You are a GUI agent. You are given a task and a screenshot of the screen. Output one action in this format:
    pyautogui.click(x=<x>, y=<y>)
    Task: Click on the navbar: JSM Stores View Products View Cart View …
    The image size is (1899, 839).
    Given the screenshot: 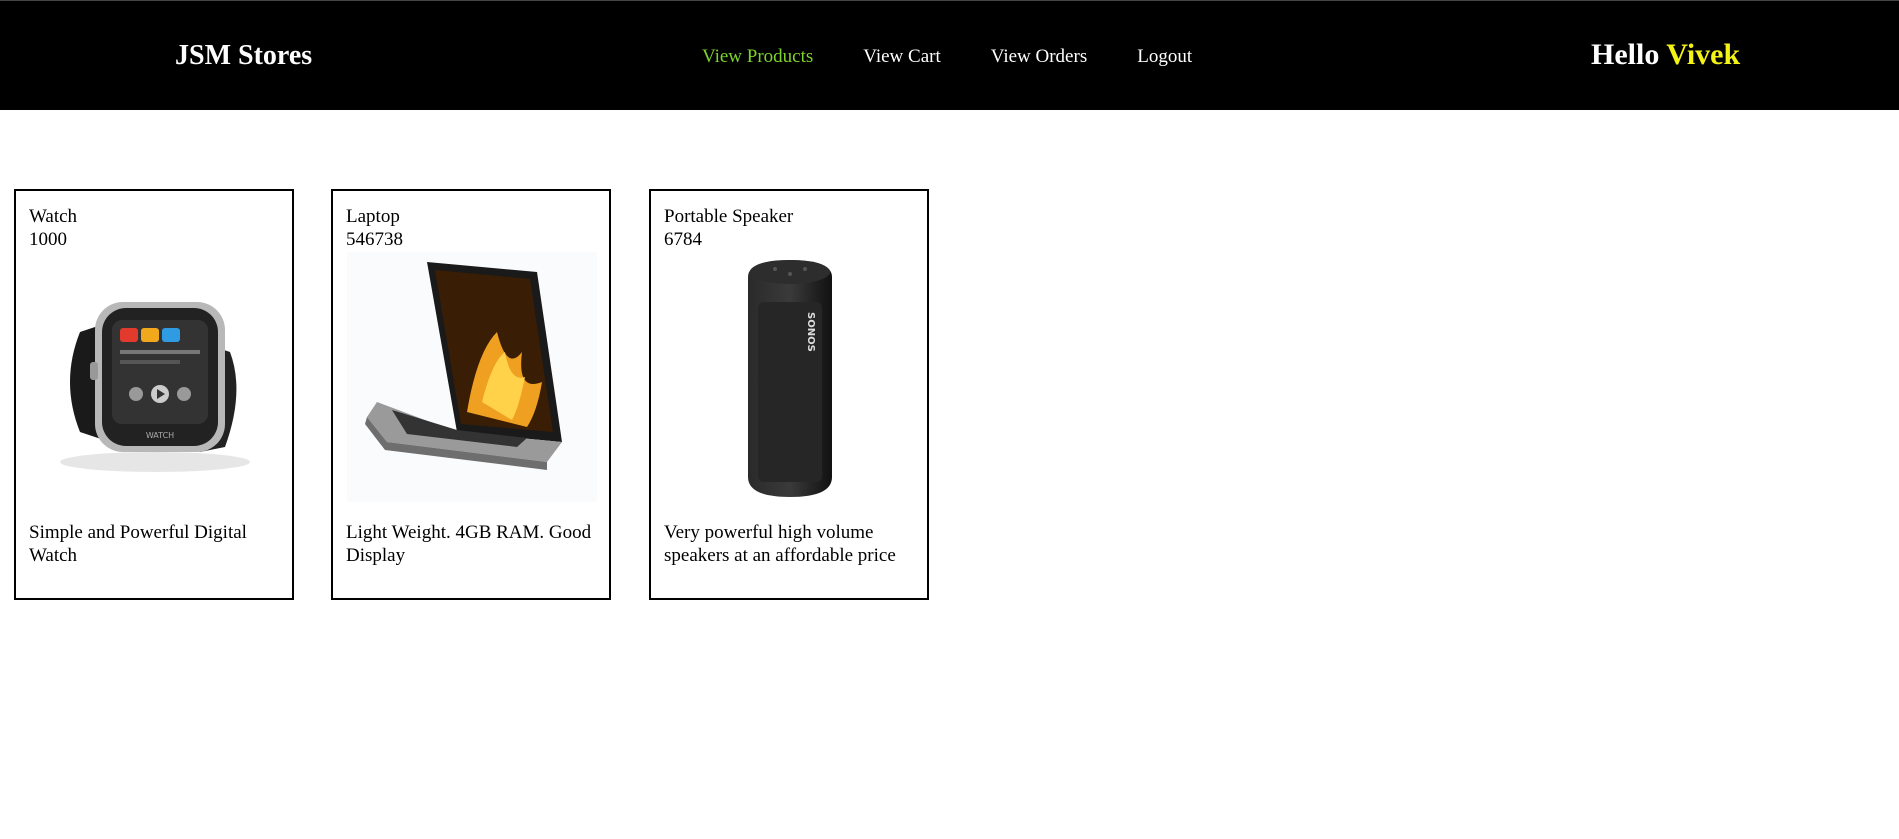 What is the action you would take?
    pyautogui.click(x=949, y=55)
    